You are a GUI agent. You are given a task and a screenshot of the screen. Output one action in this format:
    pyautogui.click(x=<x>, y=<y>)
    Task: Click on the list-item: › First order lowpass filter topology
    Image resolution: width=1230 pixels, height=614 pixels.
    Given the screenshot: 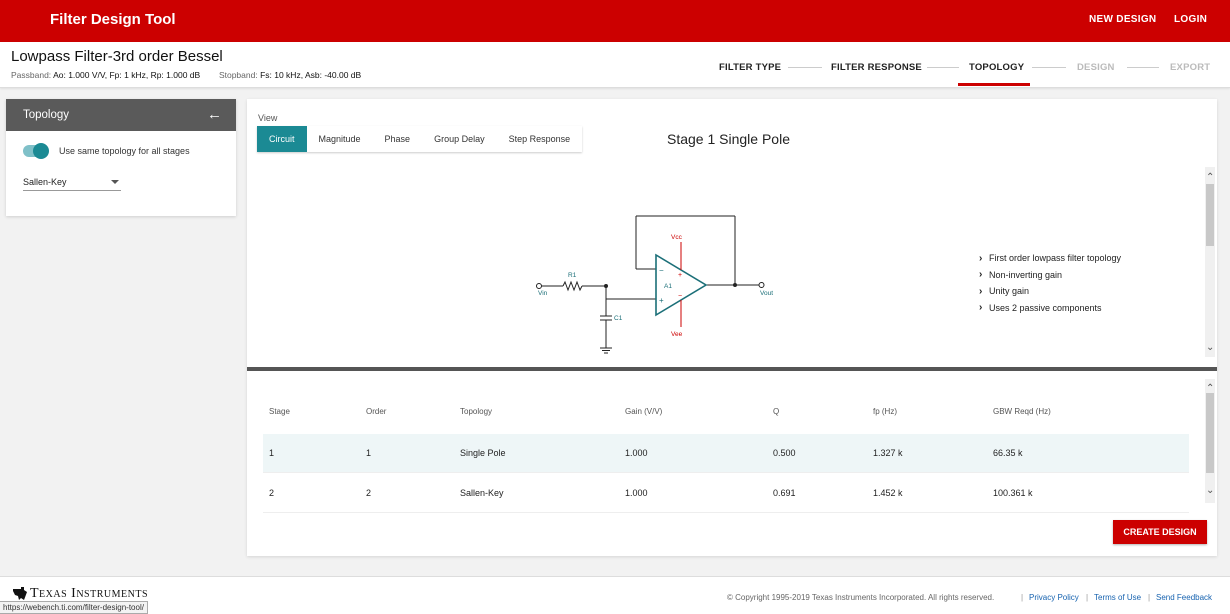 What is the action you would take?
    pyautogui.click(x=1050, y=258)
    